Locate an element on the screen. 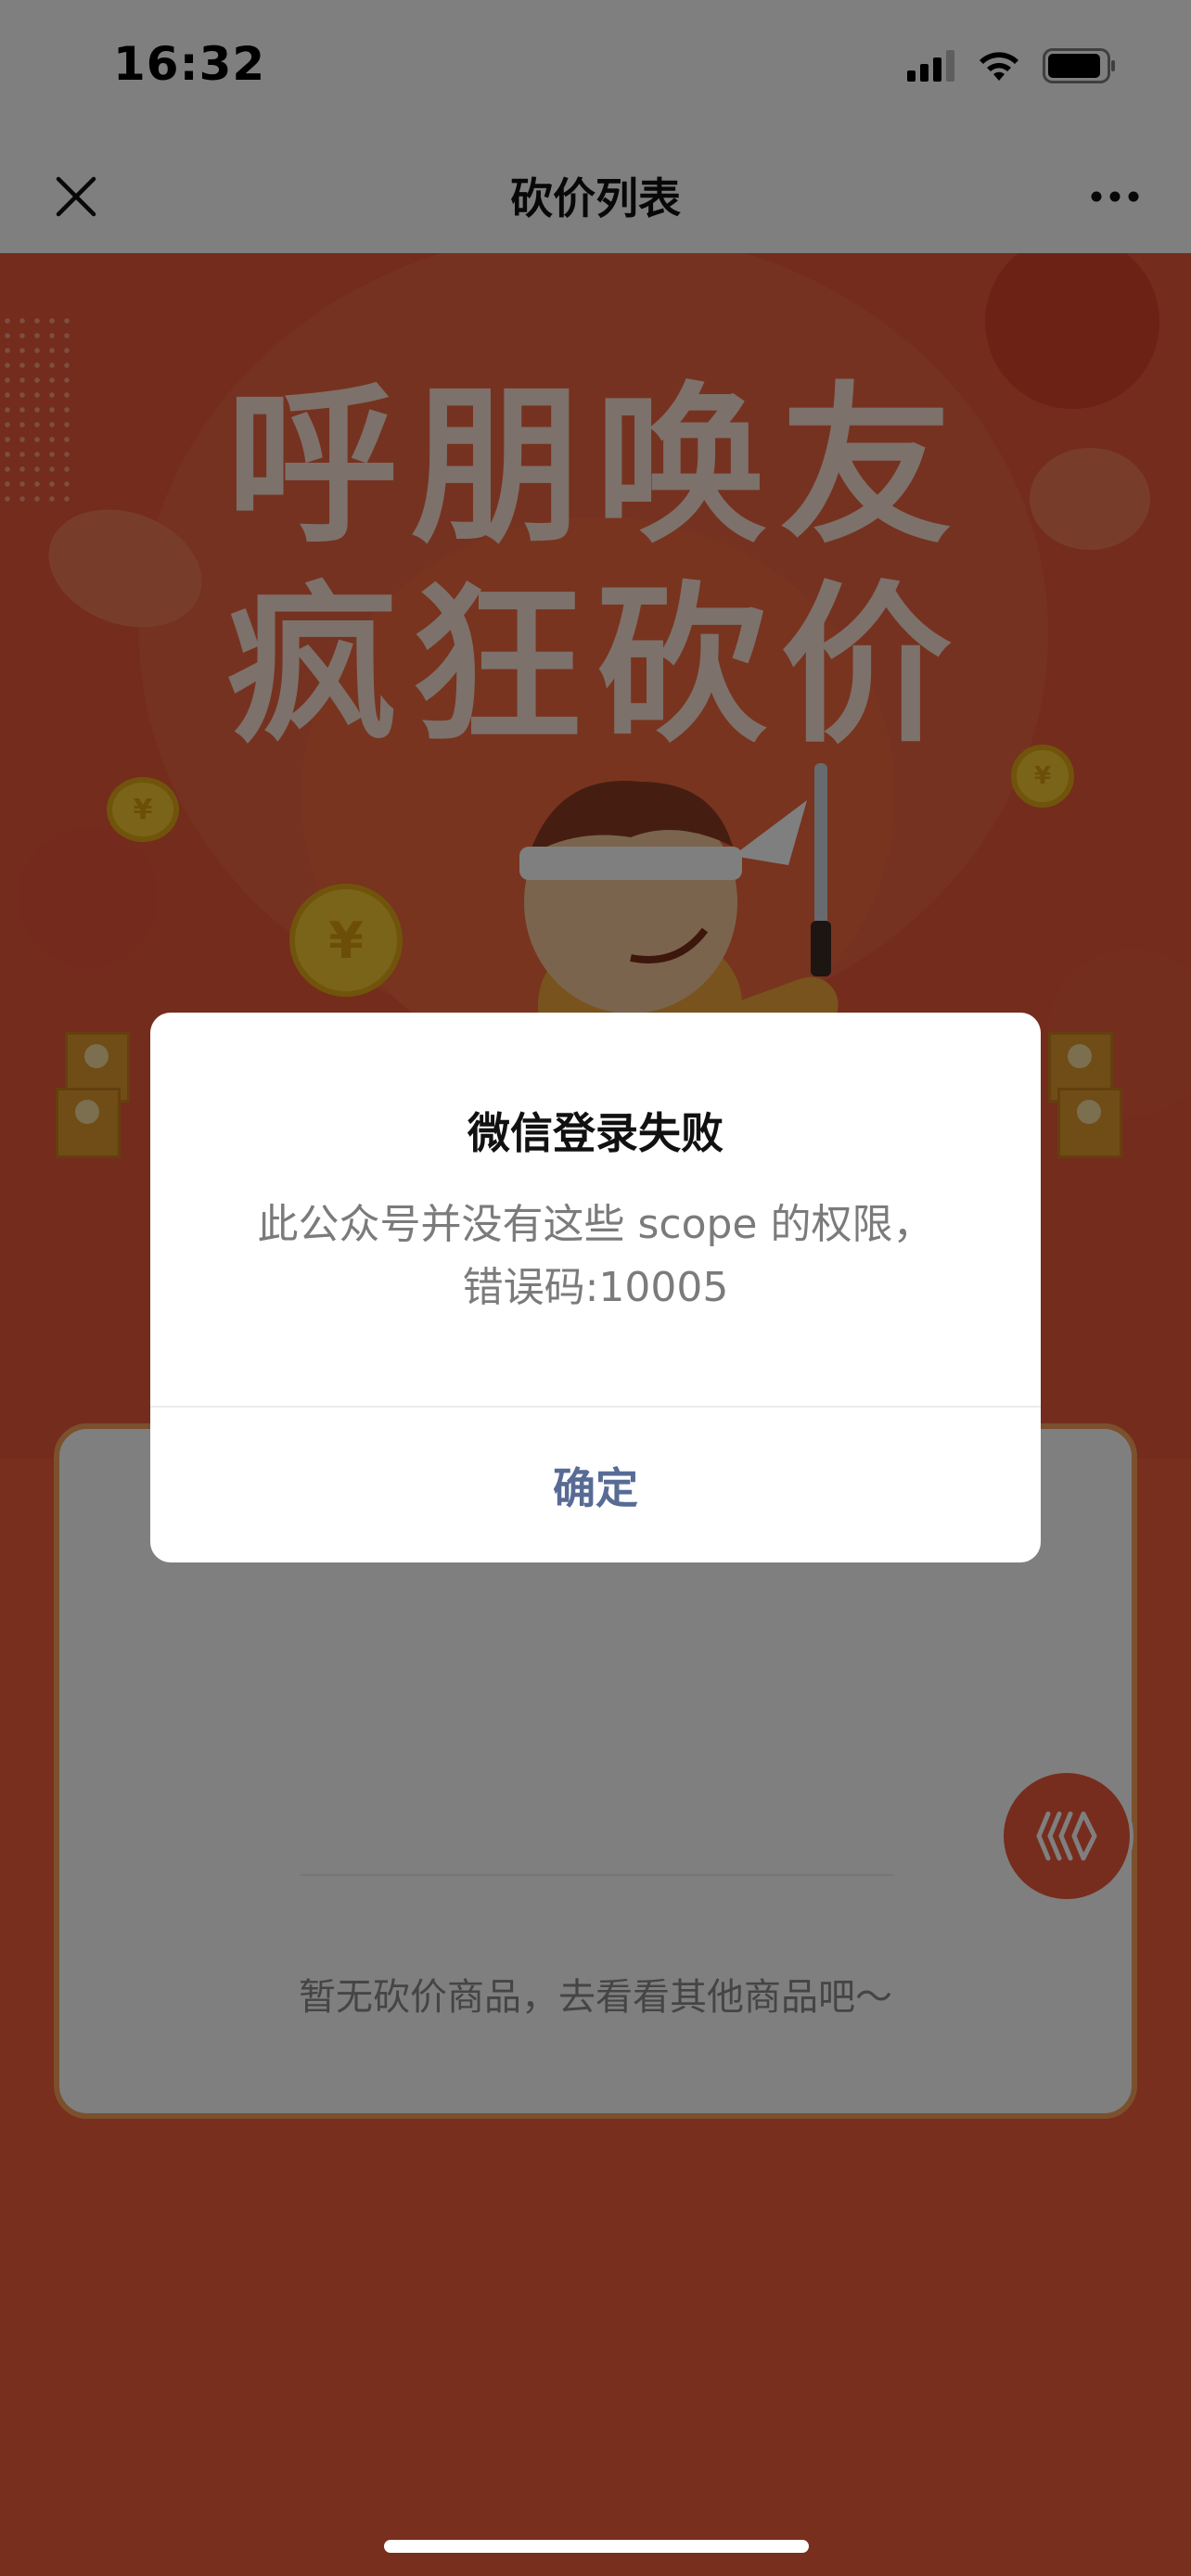  home-indicator is located at coordinates (597, 2546).